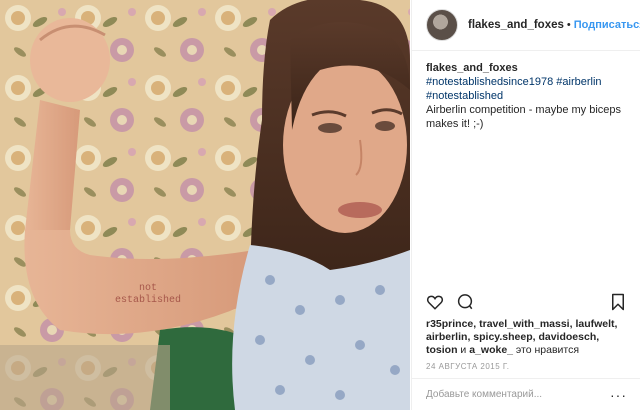  Describe the element at coordinates (491, 350) in the screenshot. I see `like-user: a_woke_` at that location.